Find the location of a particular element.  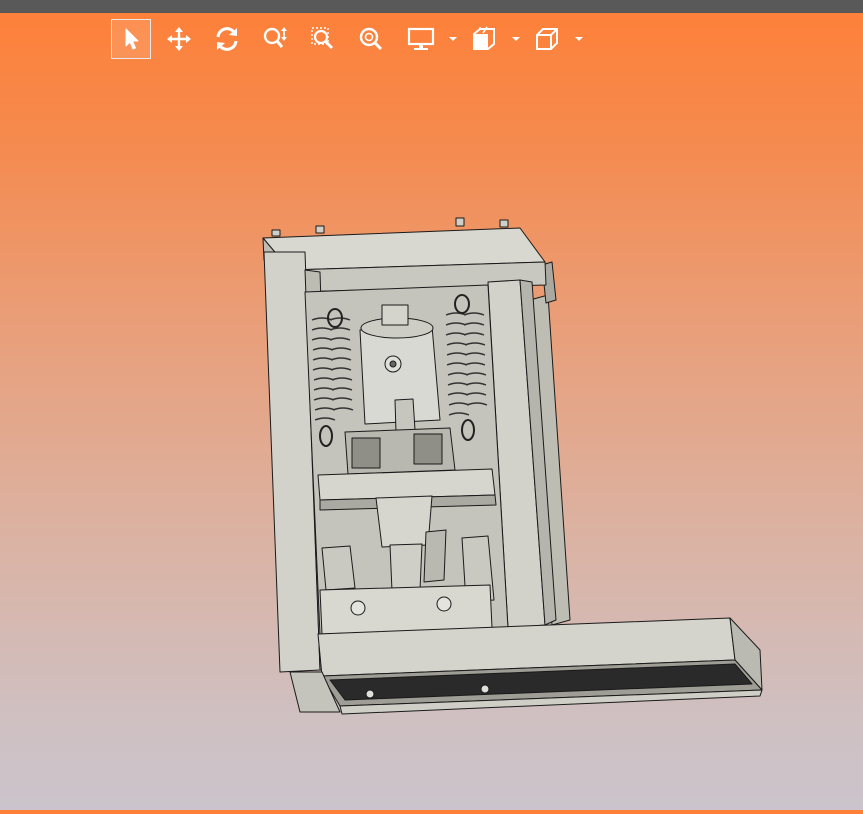

section-view-dropdown-arrow is located at coordinates (516, 39).